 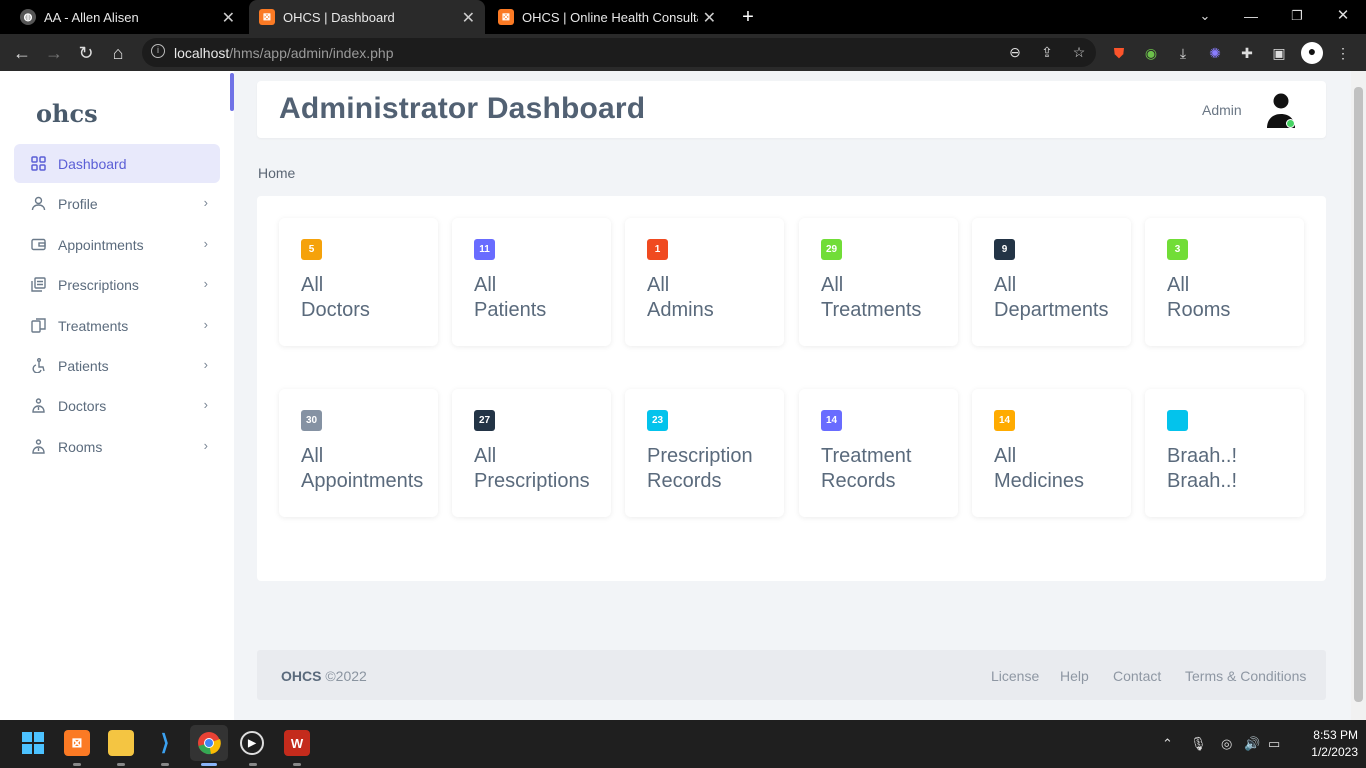 What do you see at coordinates (657, 420) in the screenshot?
I see `count-badge: 23` at bounding box center [657, 420].